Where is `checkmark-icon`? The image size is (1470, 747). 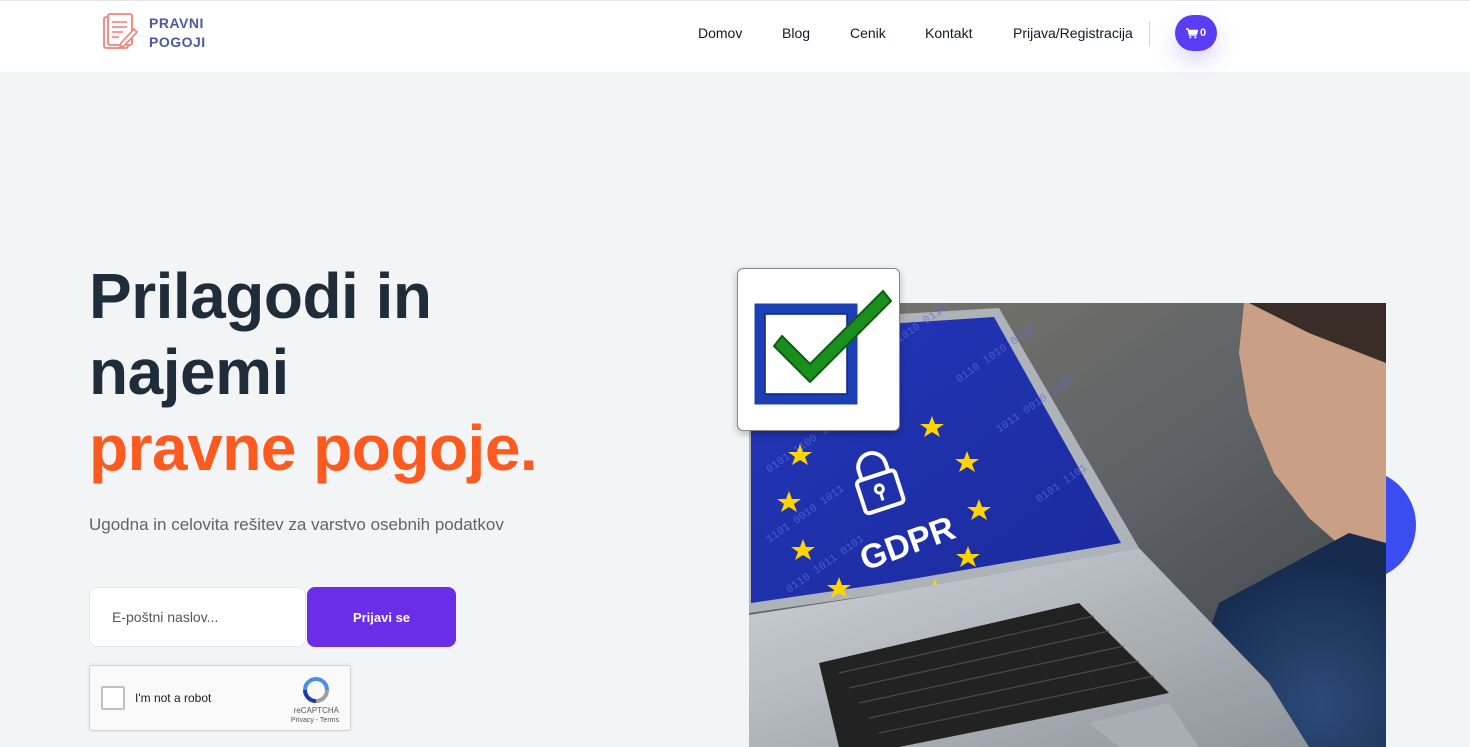 checkmark-icon is located at coordinates (823, 347).